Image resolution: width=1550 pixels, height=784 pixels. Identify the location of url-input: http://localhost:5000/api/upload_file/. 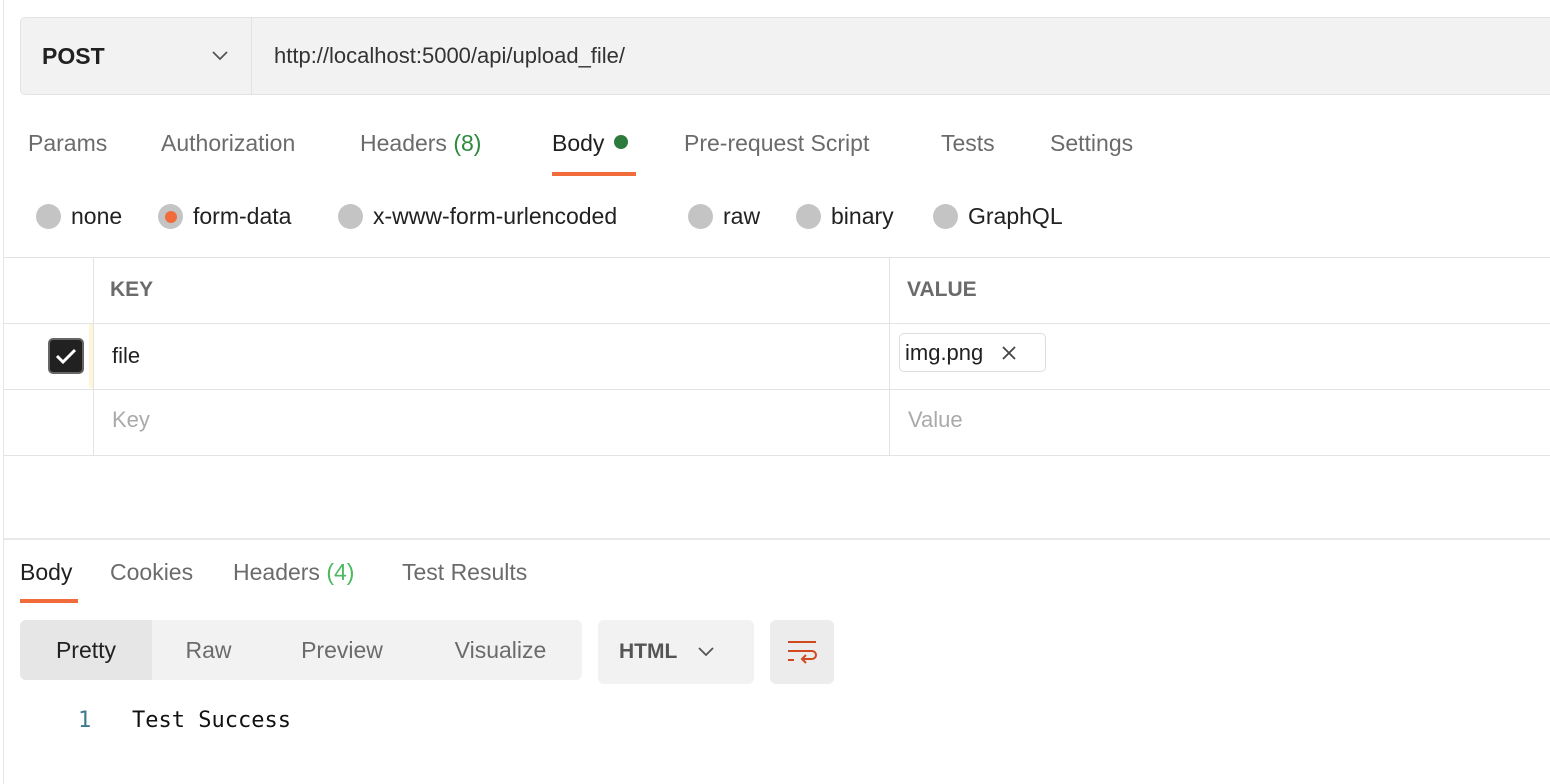
(438, 56).